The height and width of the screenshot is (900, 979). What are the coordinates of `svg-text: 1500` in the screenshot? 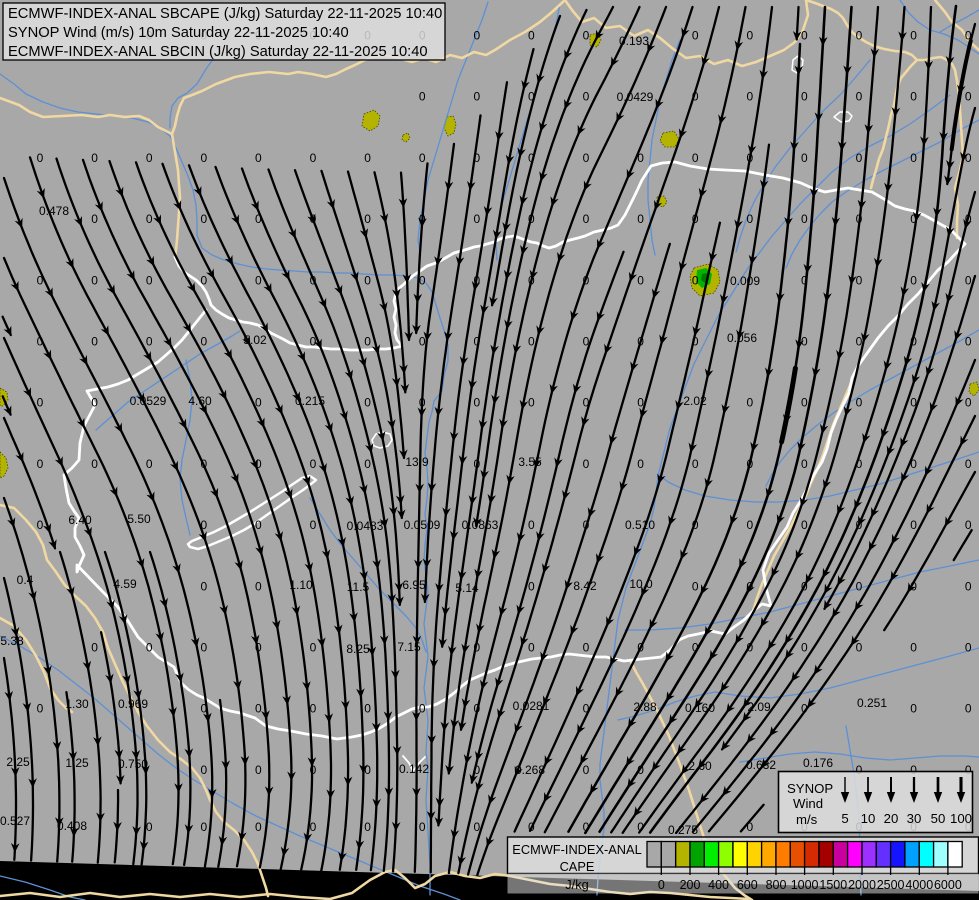 It's located at (833, 885).